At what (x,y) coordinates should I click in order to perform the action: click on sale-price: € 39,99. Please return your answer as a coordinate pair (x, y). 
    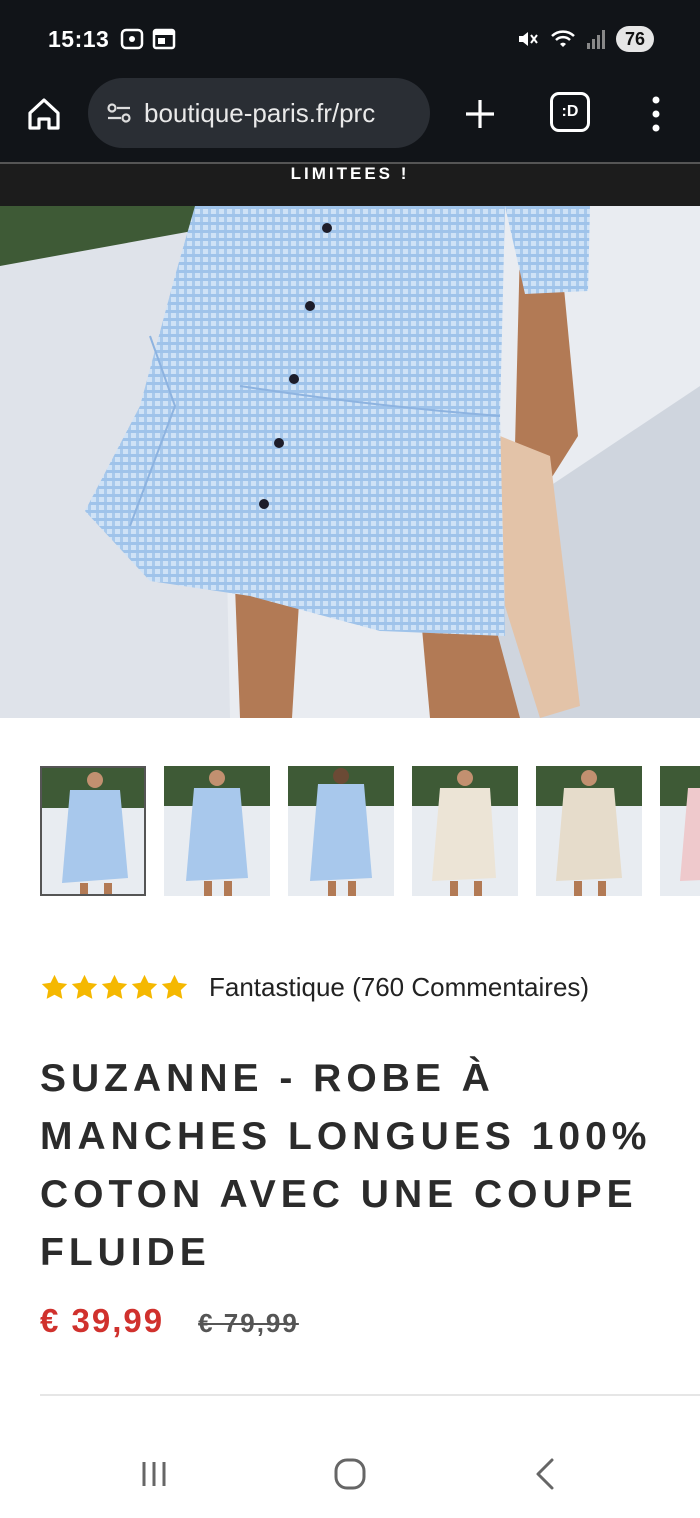
    Looking at the image, I should click on (102, 1320).